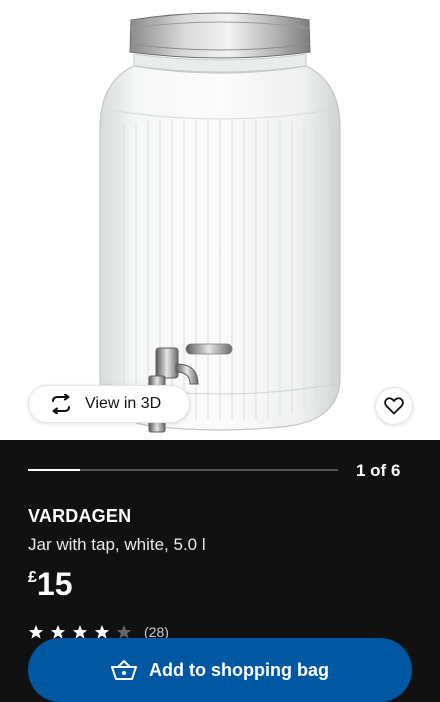 Image resolution: width=440 pixels, height=702 pixels. I want to click on view-in-3d-button: View in 3D, so click(109, 404).